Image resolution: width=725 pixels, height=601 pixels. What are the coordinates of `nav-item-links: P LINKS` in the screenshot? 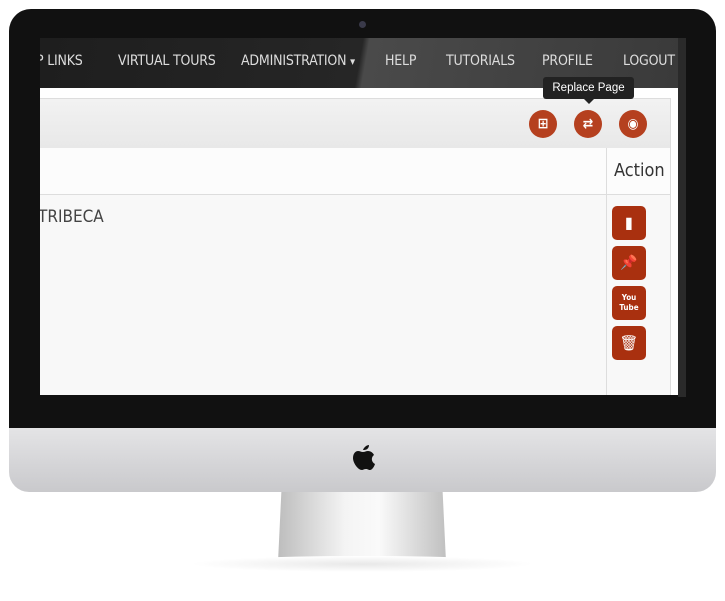 It's located at (61, 61).